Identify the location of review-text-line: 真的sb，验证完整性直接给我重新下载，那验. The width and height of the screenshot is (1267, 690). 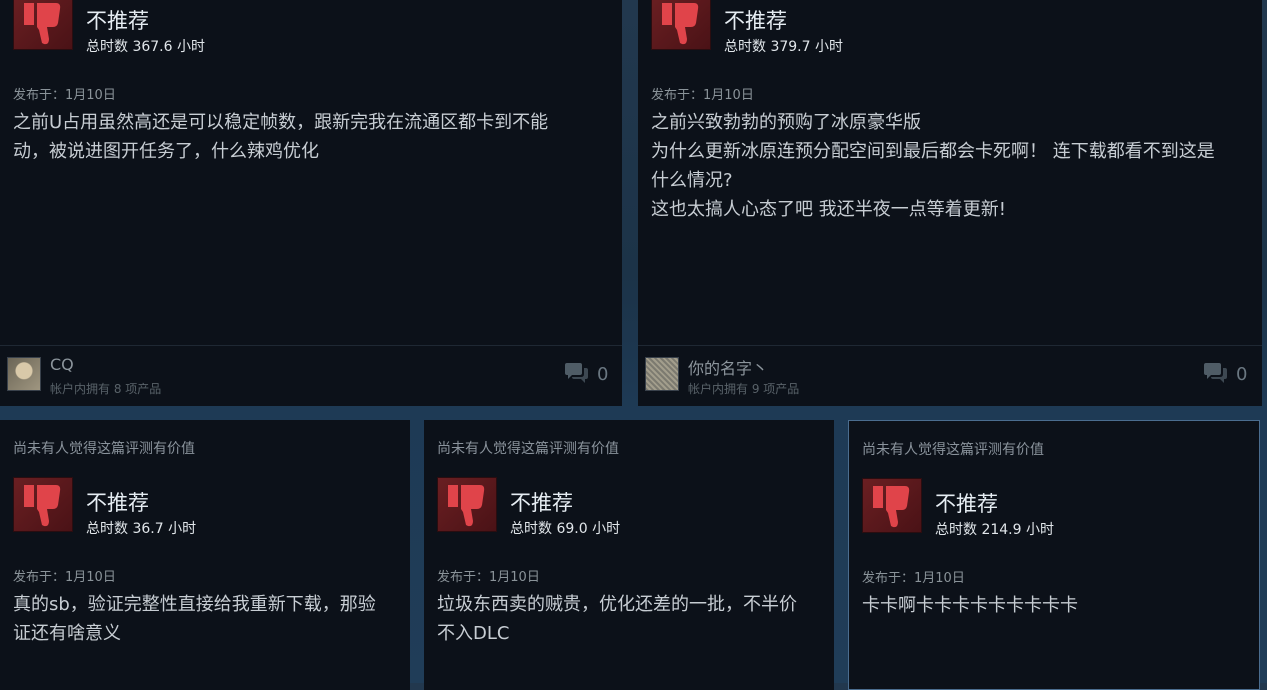
(194, 604).